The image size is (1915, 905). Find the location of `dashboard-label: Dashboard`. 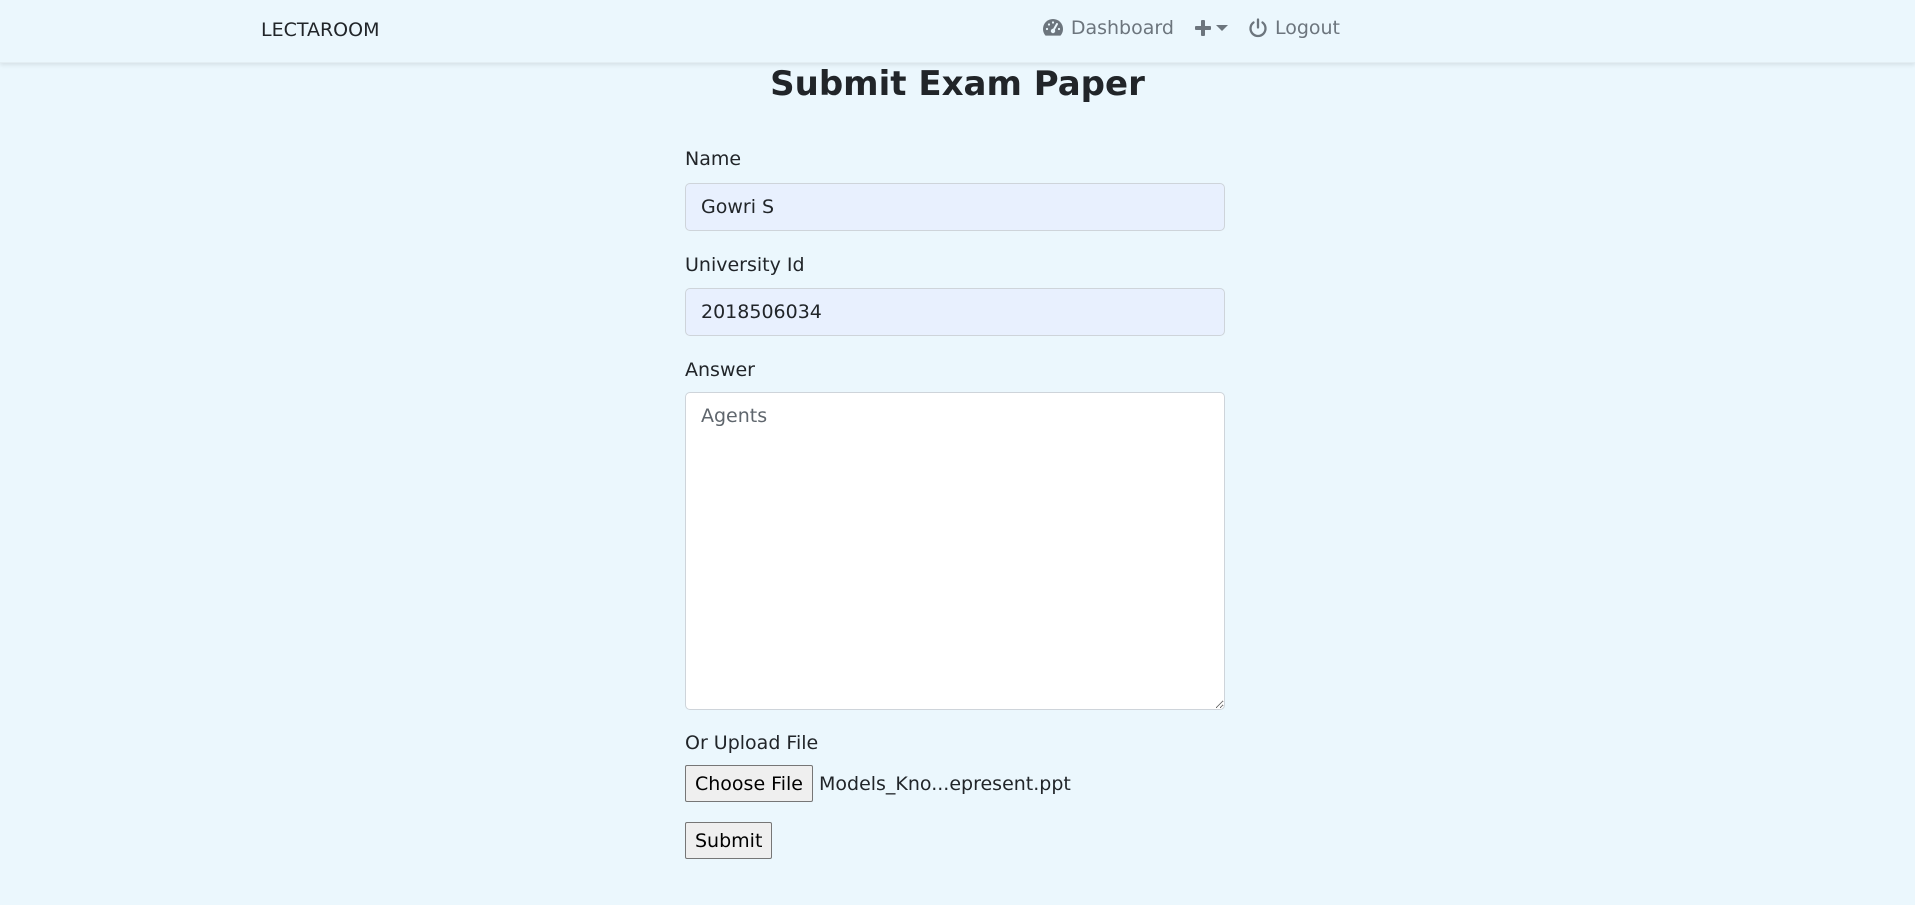

dashboard-label: Dashboard is located at coordinates (1122, 28).